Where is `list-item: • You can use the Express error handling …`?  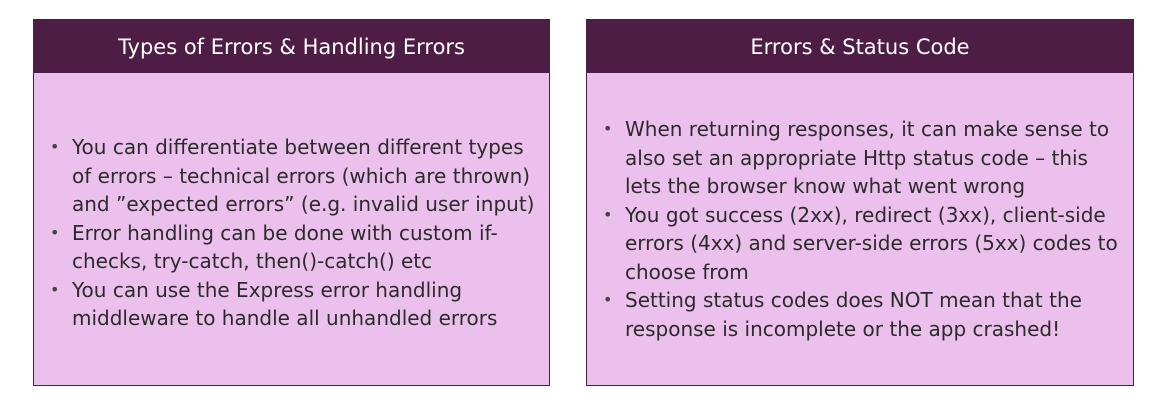
list-item: • You can use the Express error handling … is located at coordinates (274, 304).